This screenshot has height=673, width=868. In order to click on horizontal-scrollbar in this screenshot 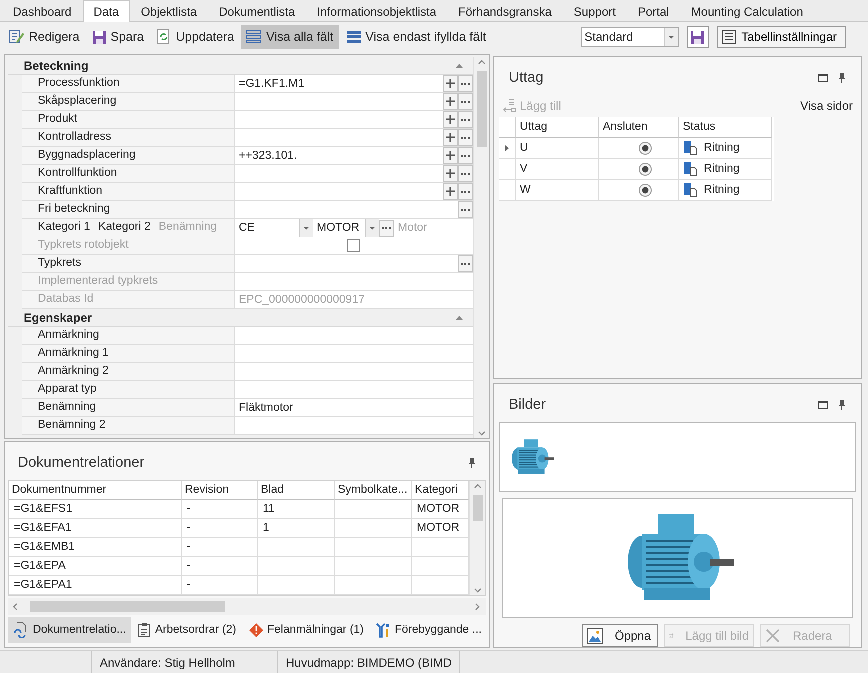, I will do `click(247, 606)`.